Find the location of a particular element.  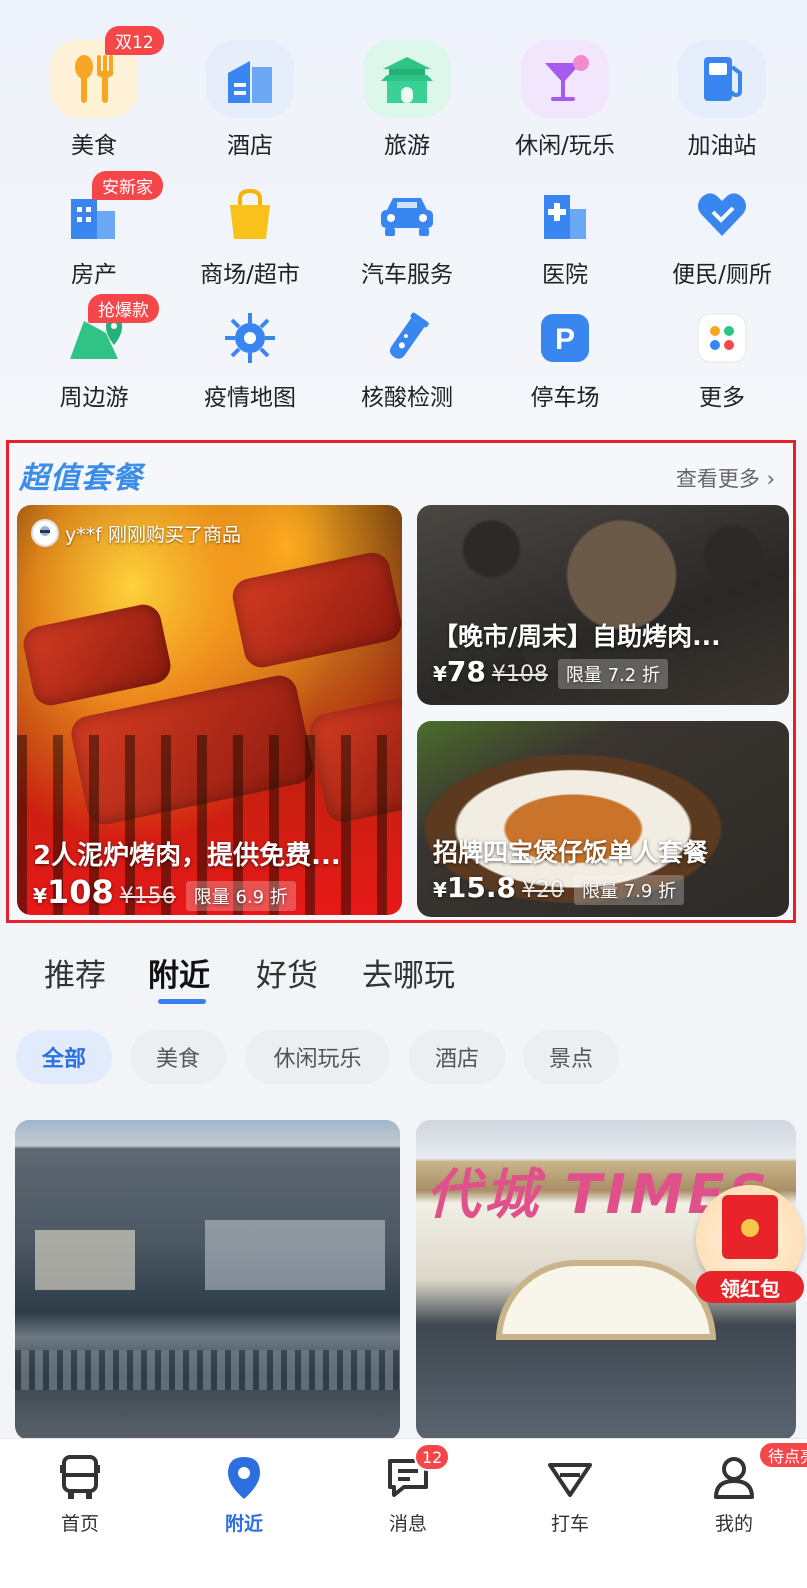

category-label: 汽车服务 is located at coordinates (407, 275).